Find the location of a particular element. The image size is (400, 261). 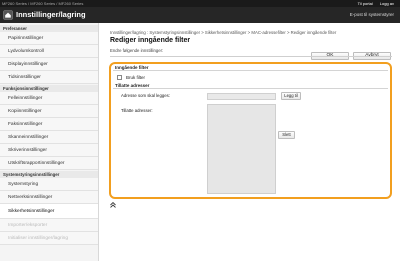

page-title: Innstillinger/lagring is located at coordinates (51, 14).